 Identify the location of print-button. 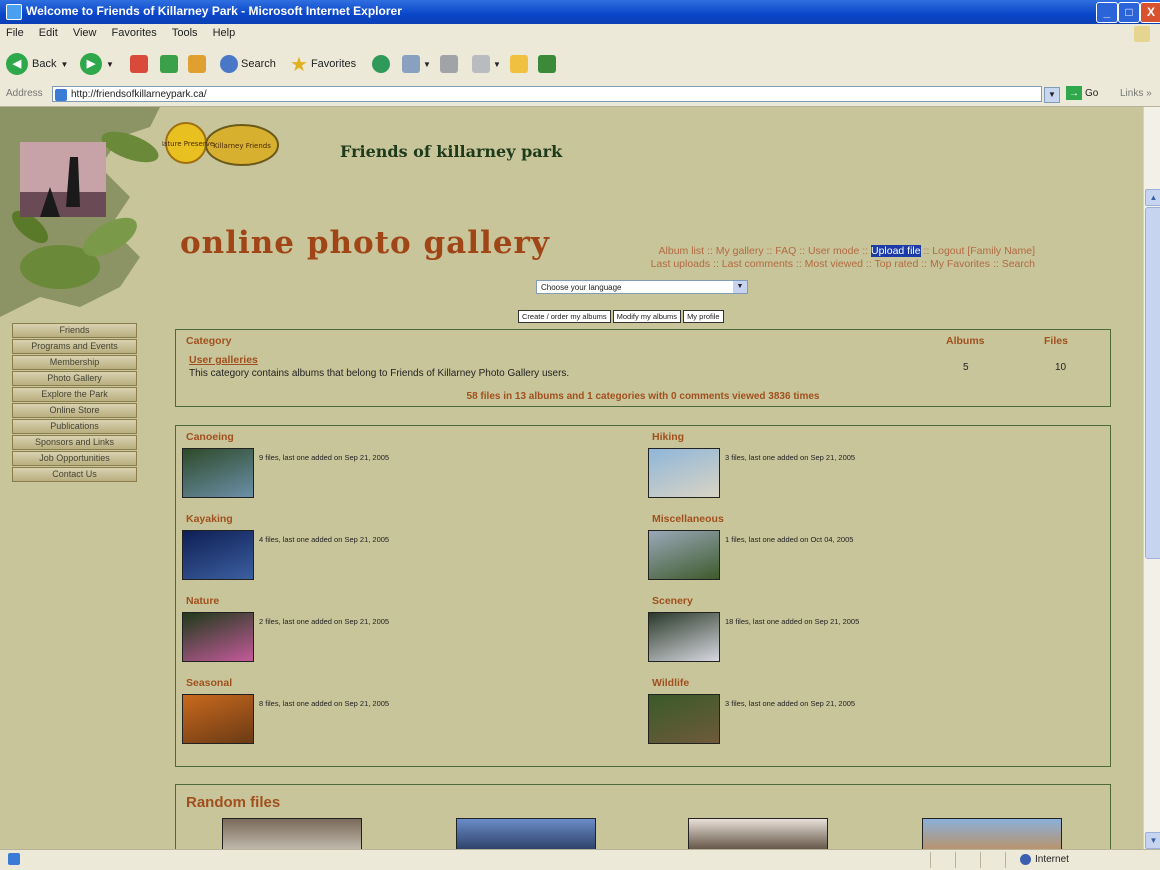
(450, 64).